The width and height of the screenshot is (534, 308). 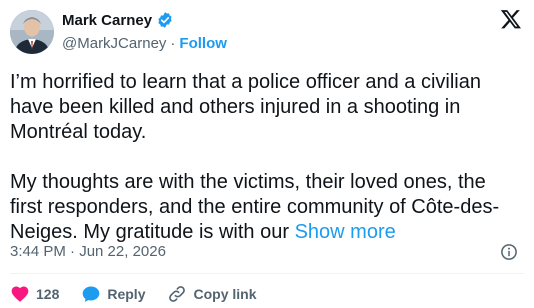 I want to click on reply-bubble-icon, so click(x=91, y=294).